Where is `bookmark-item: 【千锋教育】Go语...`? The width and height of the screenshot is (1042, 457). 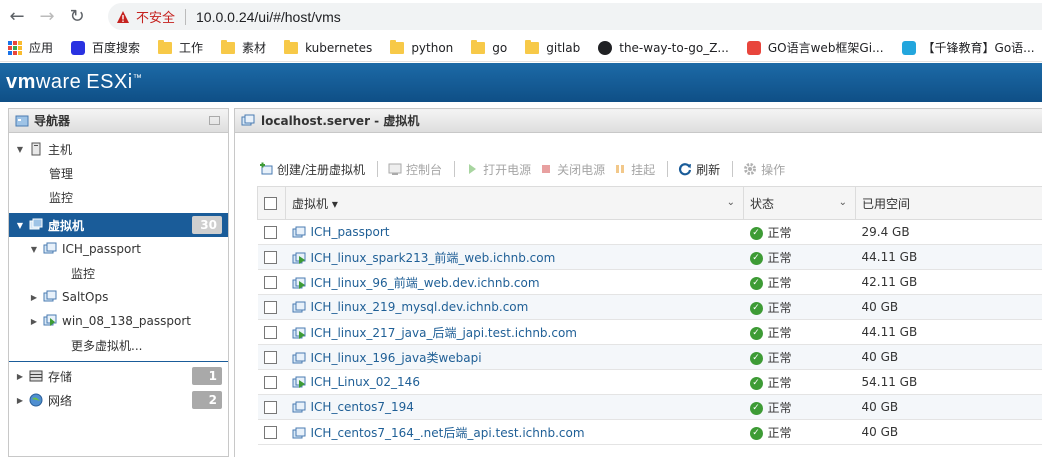
bookmark-item: 【千锋教育】Go语... is located at coordinates (968, 47).